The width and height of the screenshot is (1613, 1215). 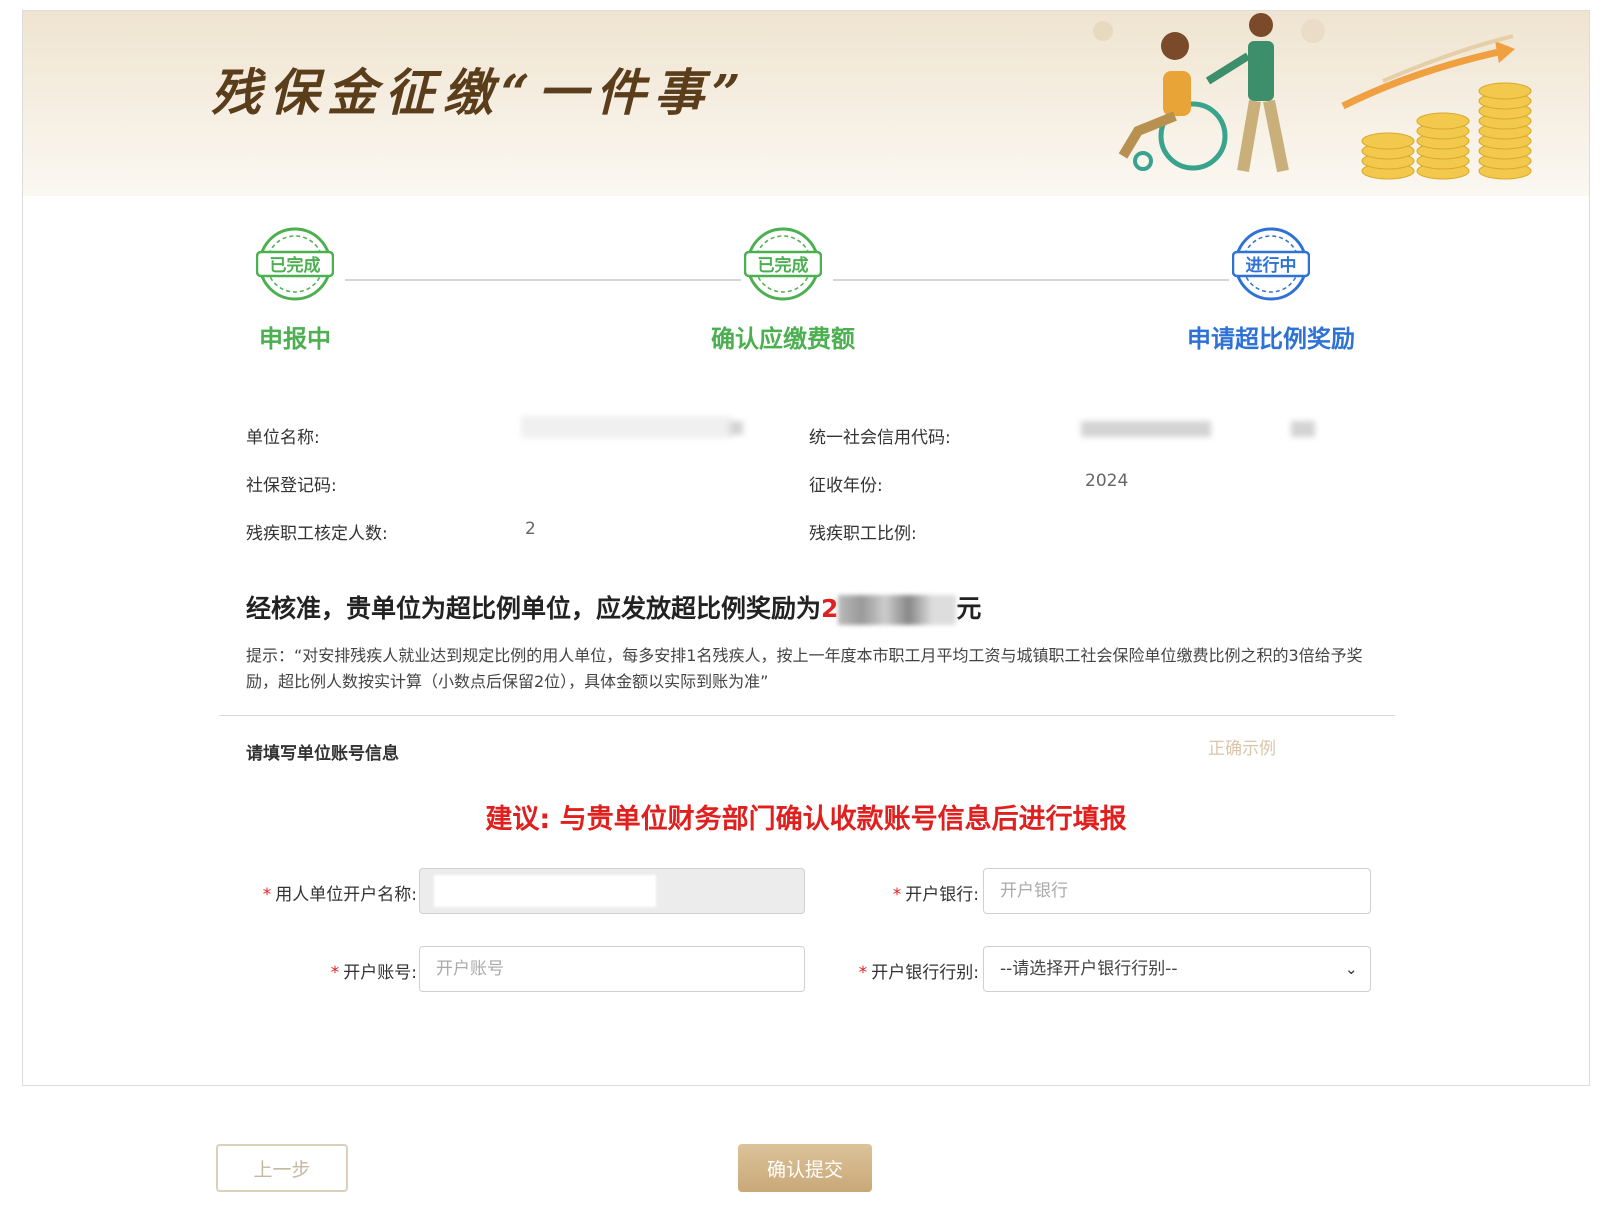 What do you see at coordinates (1177, 969) in the screenshot?
I see `bank-type-select: --请选择开户银行行别--` at bounding box center [1177, 969].